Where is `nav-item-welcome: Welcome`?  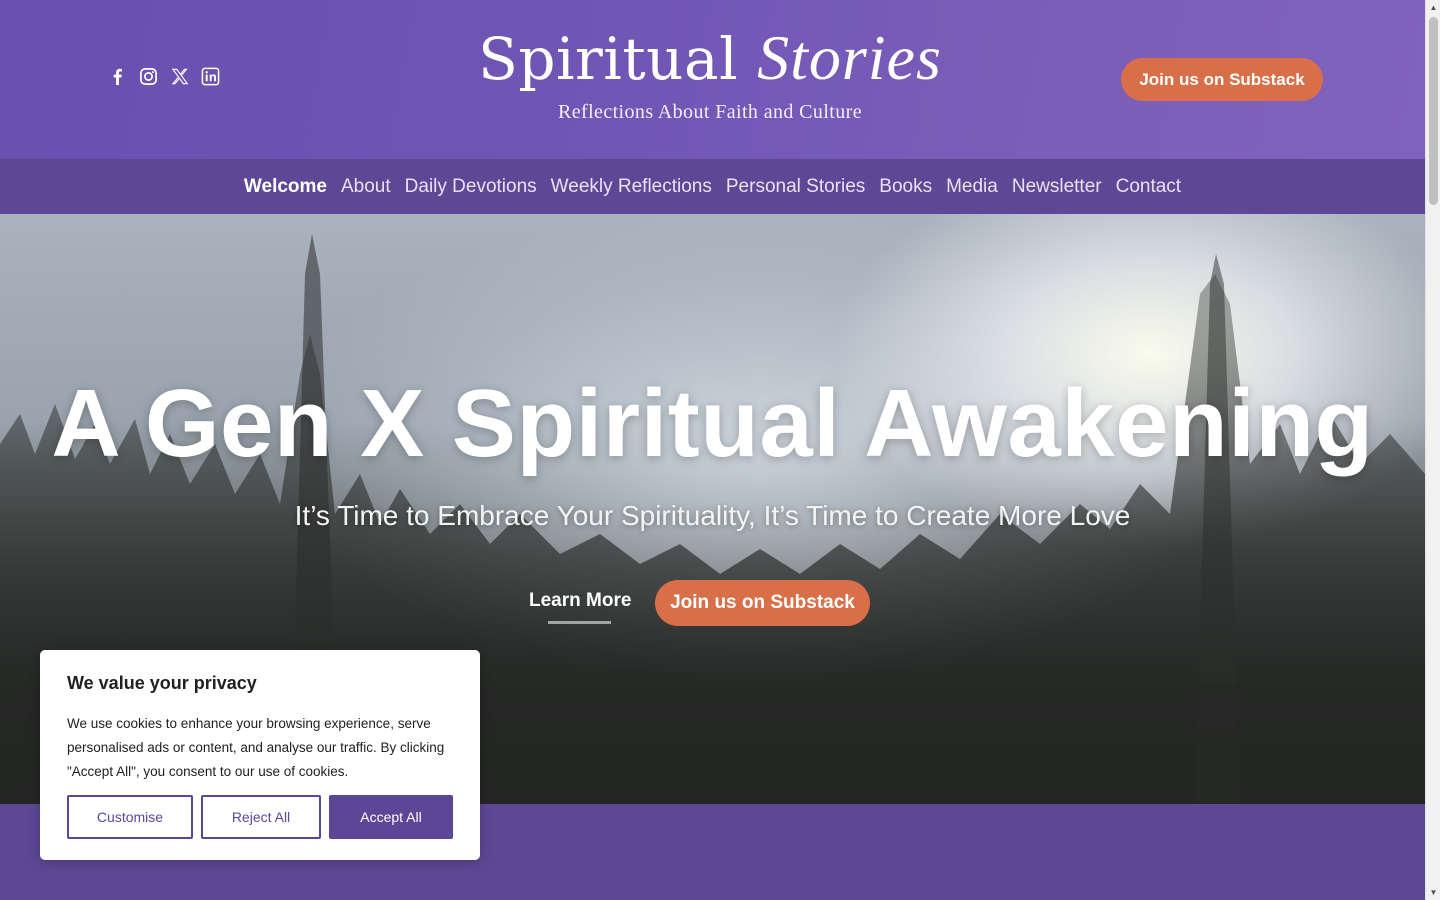 nav-item-welcome: Welcome is located at coordinates (285, 187).